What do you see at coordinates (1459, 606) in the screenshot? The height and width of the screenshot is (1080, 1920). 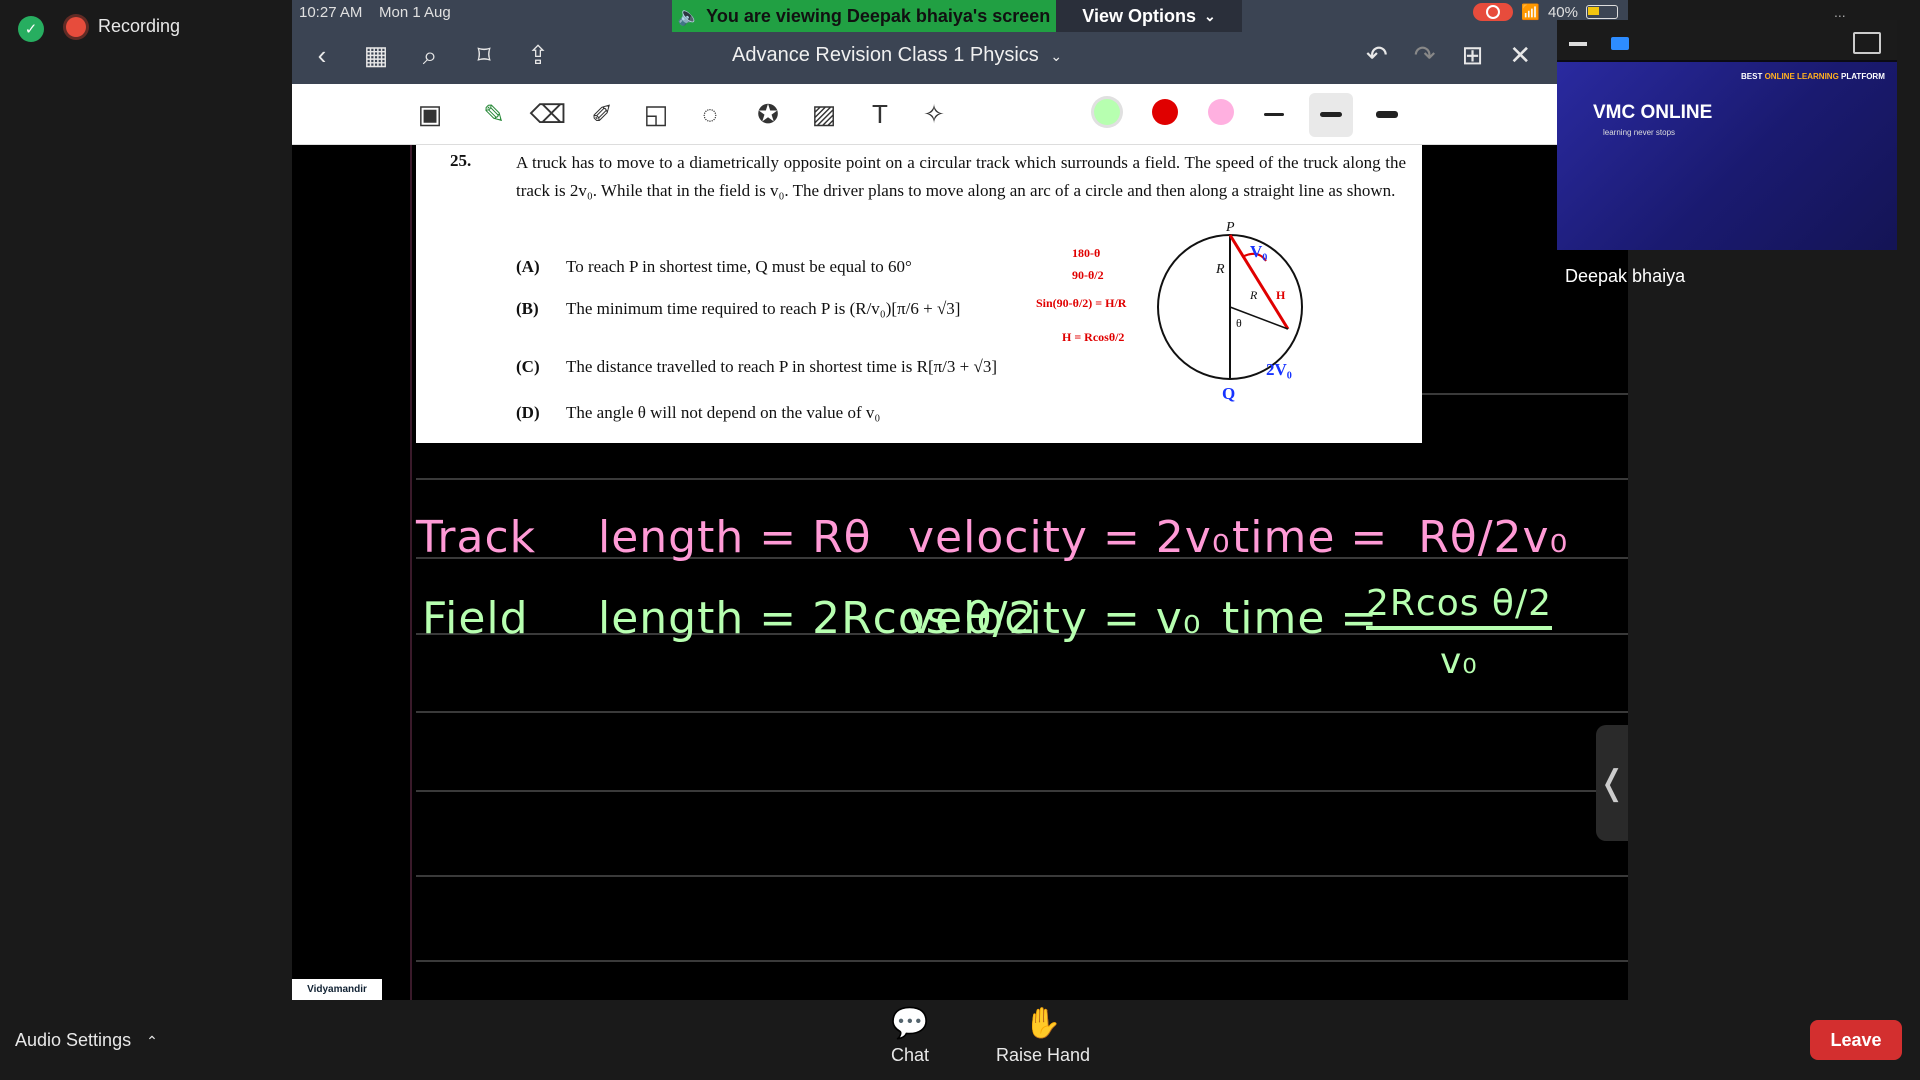 I see `hw-field-time-numerator: 2Rcos θ/2` at bounding box center [1459, 606].